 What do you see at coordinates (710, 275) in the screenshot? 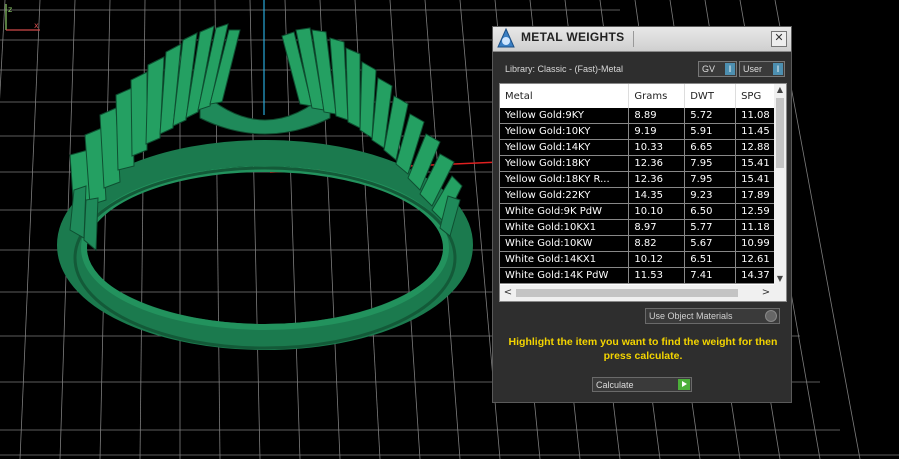
I see `cell-dwt: 7.41` at bounding box center [710, 275].